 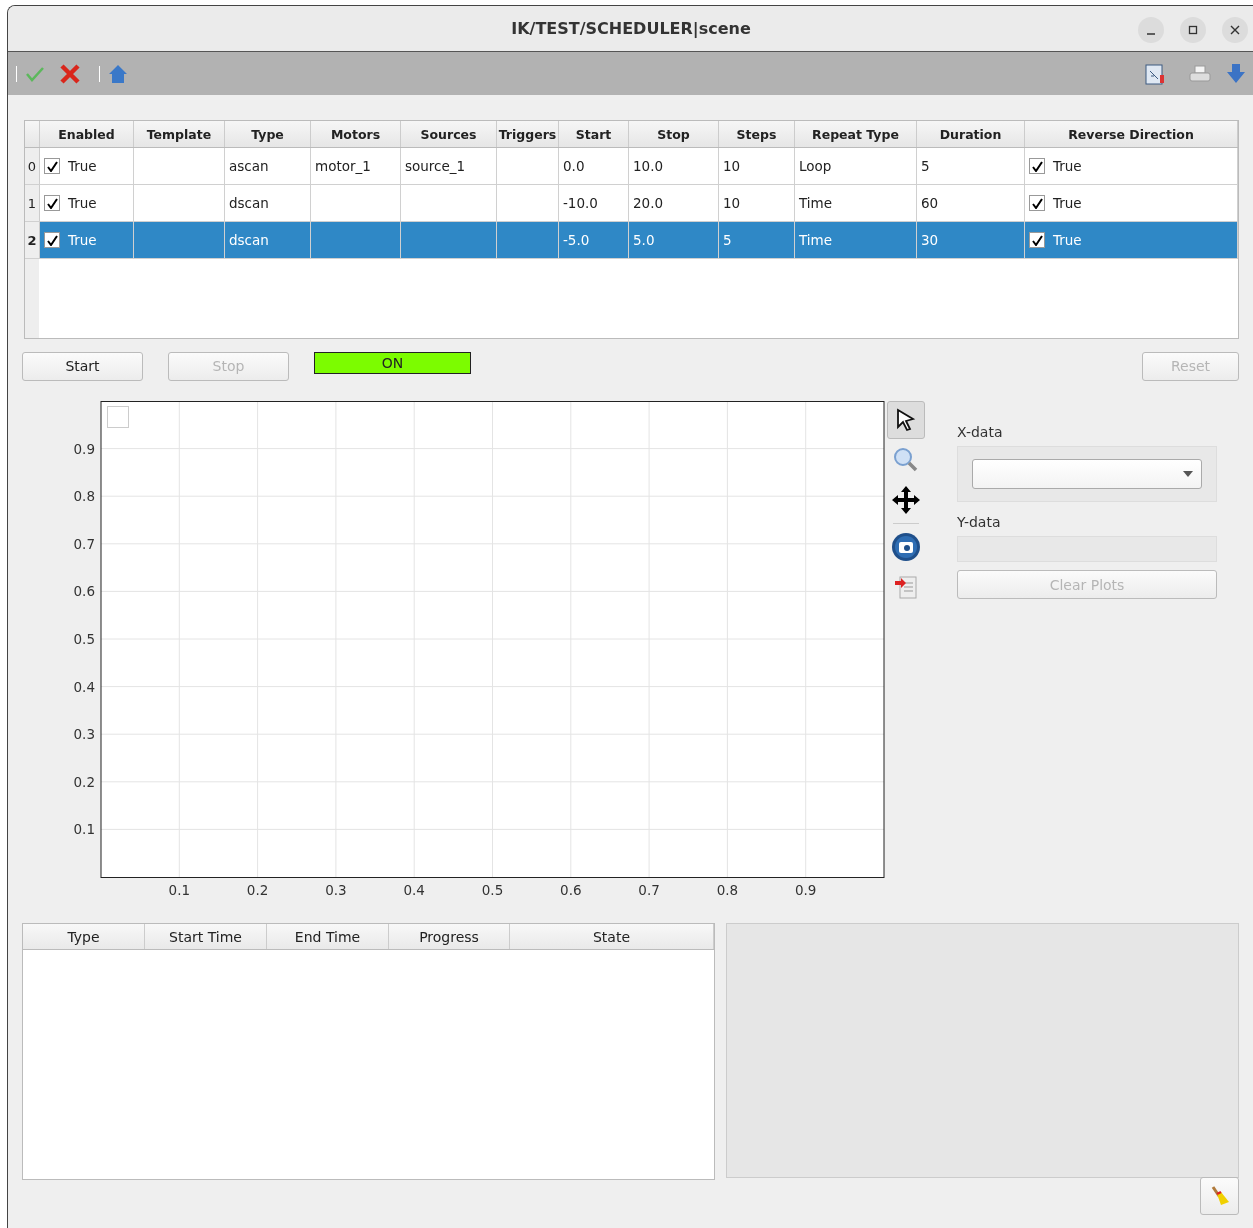 What do you see at coordinates (930, 240) in the screenshot?
I see `table-cell: 30` at bounding box center [930, 240].